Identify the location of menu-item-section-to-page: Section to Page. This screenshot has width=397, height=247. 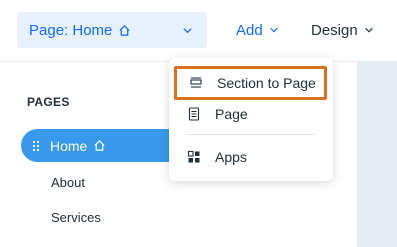
(250, 83).